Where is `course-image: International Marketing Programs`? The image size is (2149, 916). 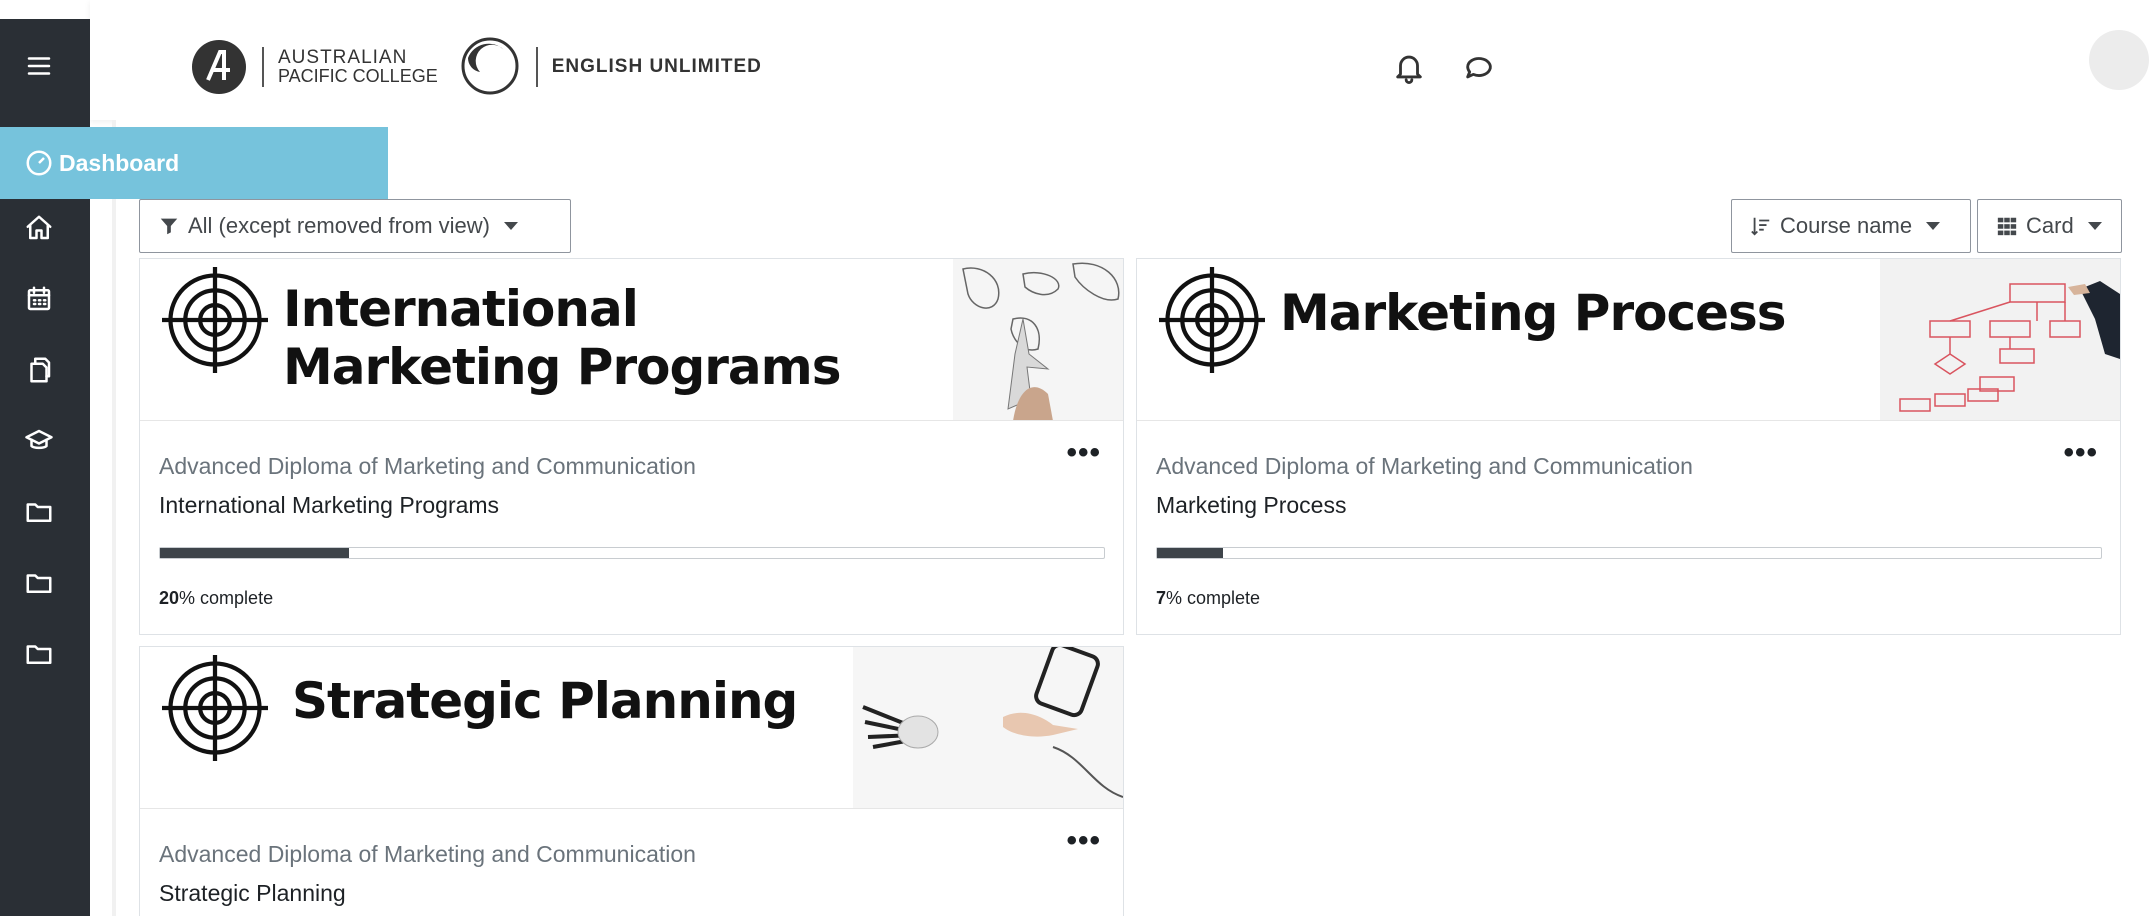 course-image: International Marketing Programs is located at coordinates (631, 340).